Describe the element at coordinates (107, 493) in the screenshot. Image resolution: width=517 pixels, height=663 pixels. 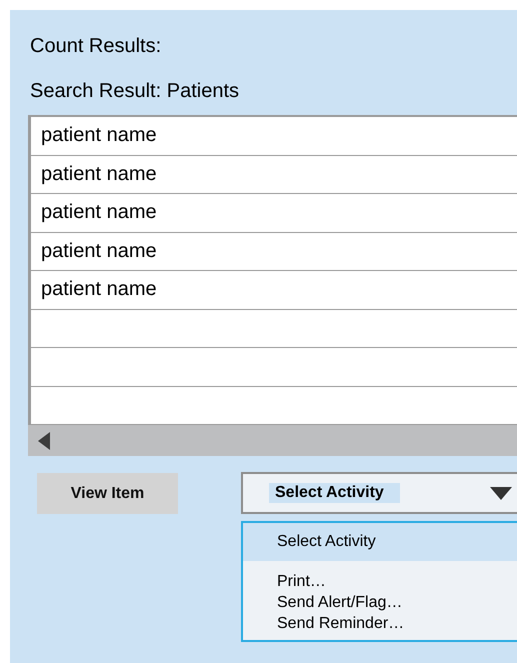
I see `view-item-button: View Item` at that location.